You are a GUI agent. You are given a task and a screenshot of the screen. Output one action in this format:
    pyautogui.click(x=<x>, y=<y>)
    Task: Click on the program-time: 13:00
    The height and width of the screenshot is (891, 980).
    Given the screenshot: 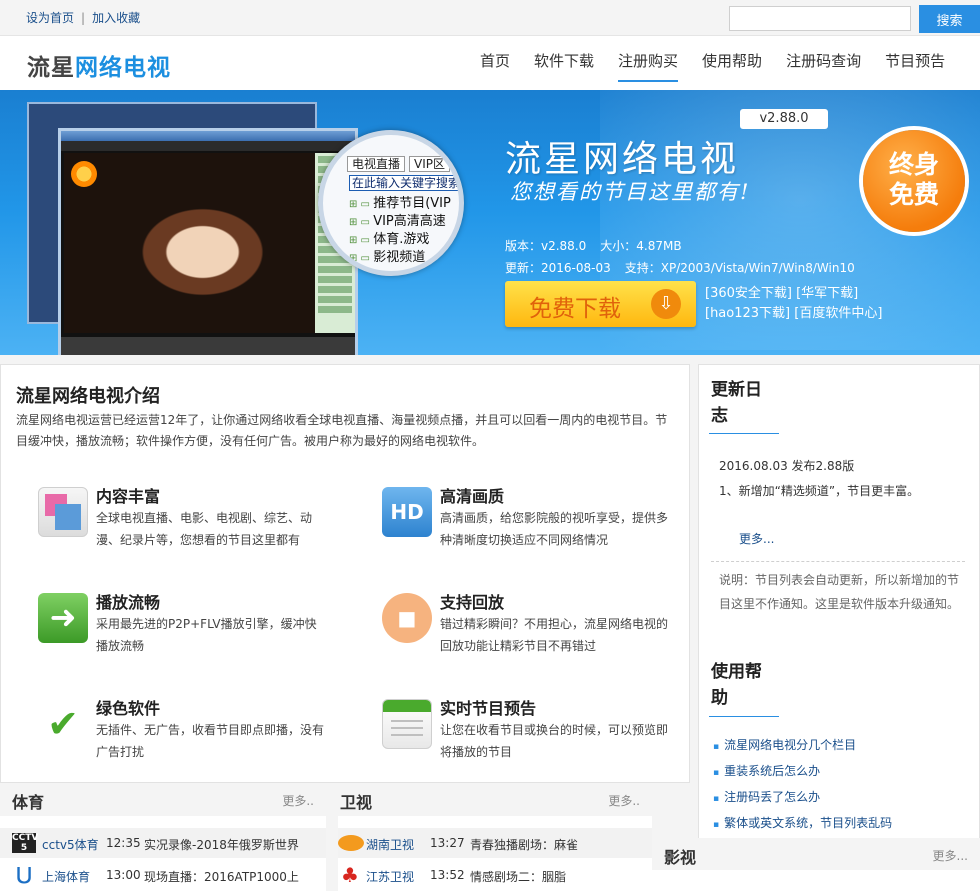 What is the action you would take?
    pyautogui.click(x=123, y=875)
    